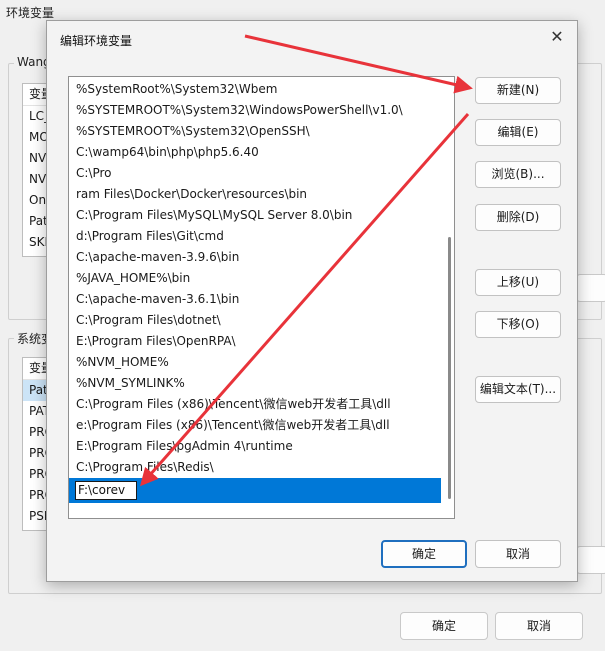 This screenshot has height=651, width=605. Describe the element at coordinates (358, 64) in the screenshot. I see `arrow-to-new-button` at that location.